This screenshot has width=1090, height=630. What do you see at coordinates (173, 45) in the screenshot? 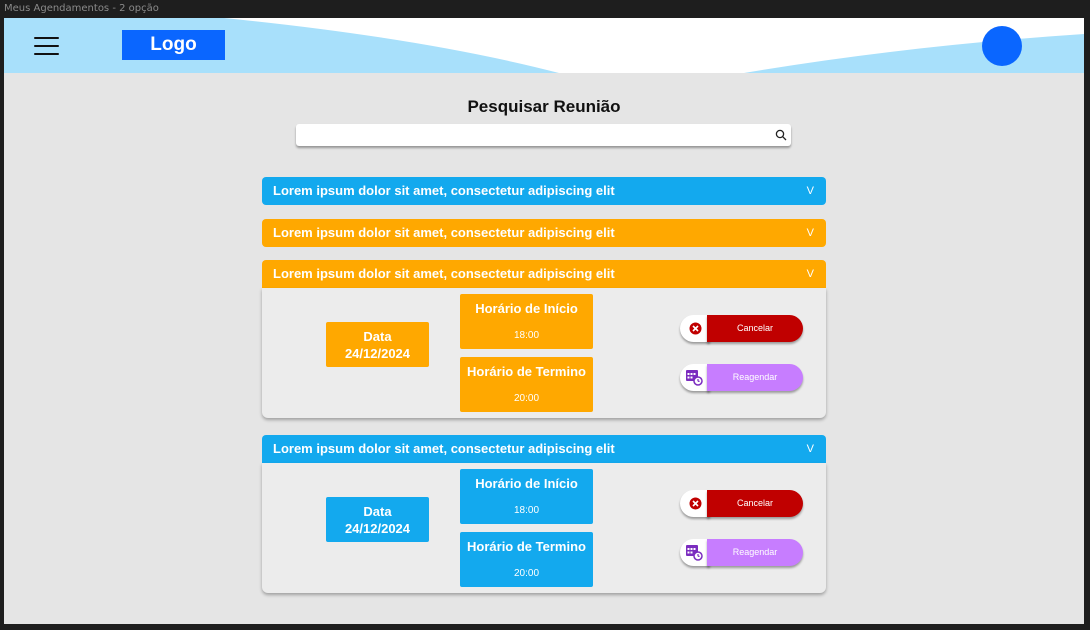
I see `logo: Logo` at bounding box center [173, 45].